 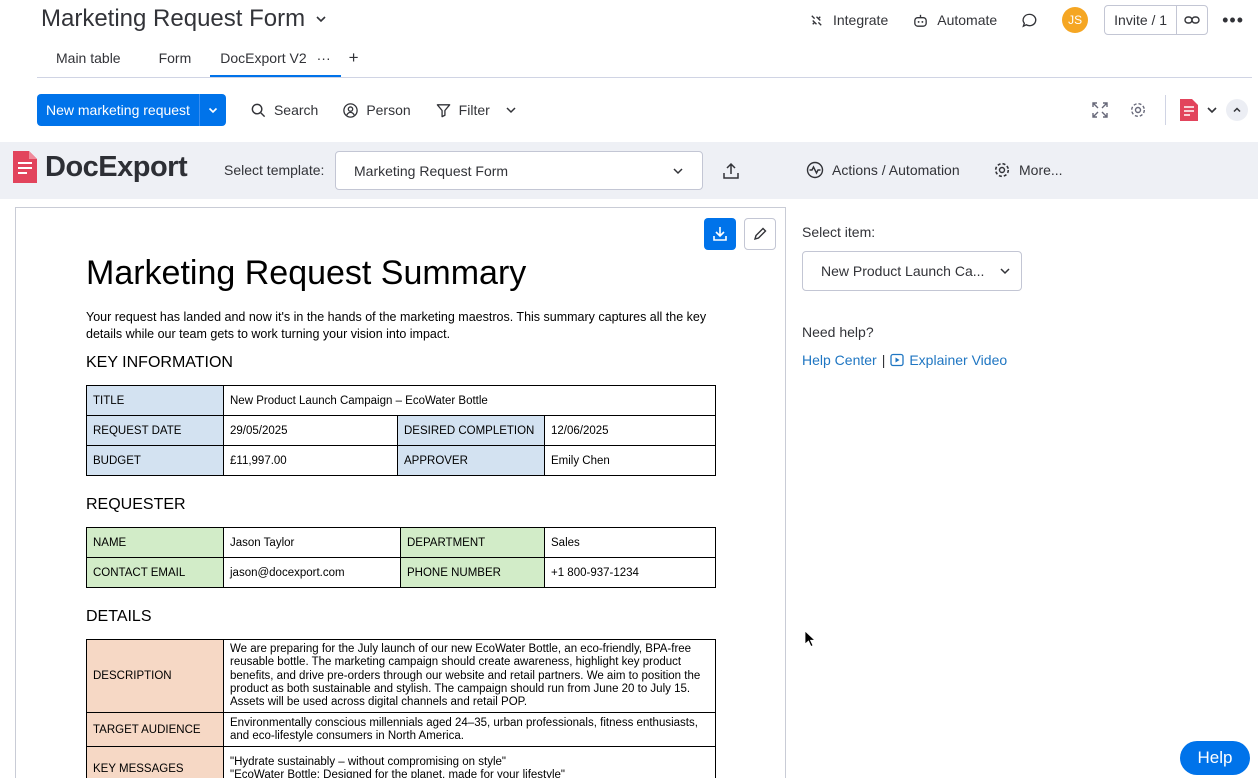 I want to click on table-key: TITLE, so click(x=155, y=400).